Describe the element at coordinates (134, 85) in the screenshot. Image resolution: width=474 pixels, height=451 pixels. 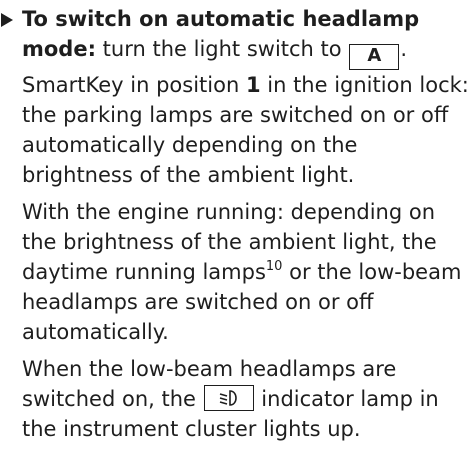
I see `smartkey-prefix: SmartKey in position` at that location.